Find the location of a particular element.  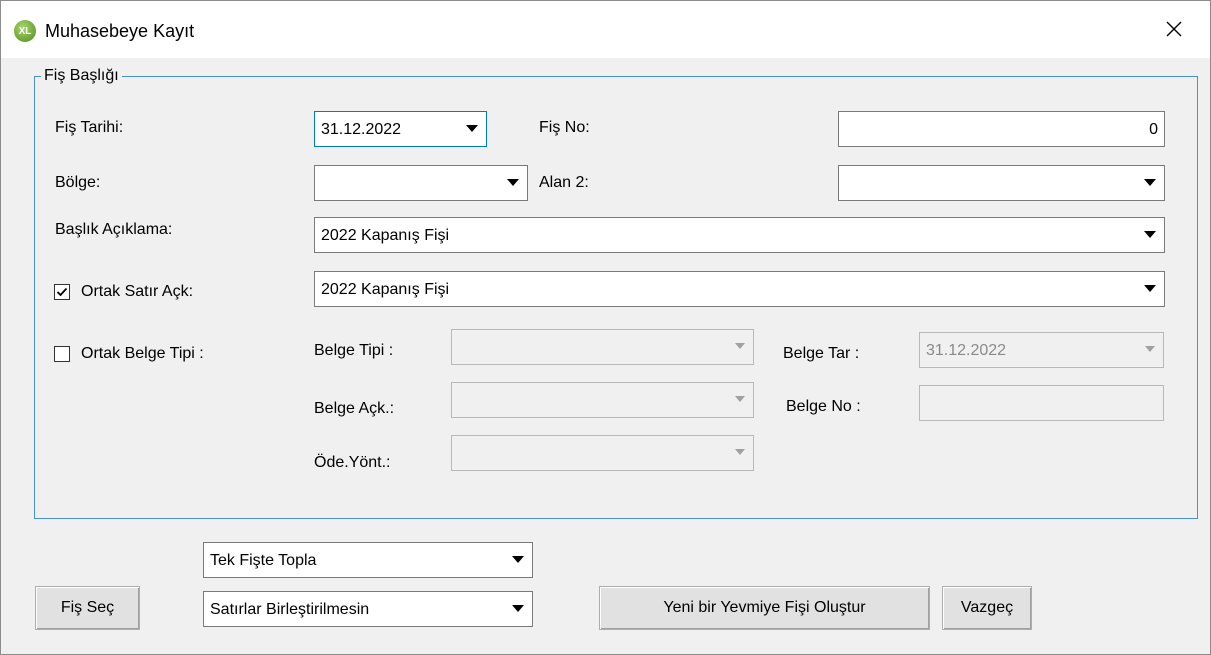

bolge-select is located at coordinates (421, 183).